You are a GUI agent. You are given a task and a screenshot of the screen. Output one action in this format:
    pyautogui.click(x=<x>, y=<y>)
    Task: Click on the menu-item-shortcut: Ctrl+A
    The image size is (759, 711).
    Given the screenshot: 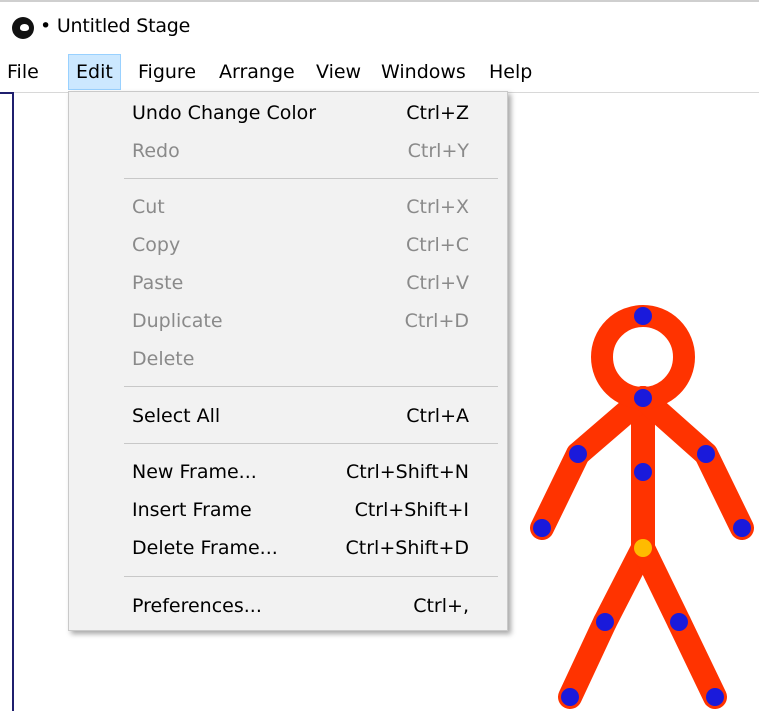 What is the action you would take?
    pyautogui.click(x=437, y=416)
    